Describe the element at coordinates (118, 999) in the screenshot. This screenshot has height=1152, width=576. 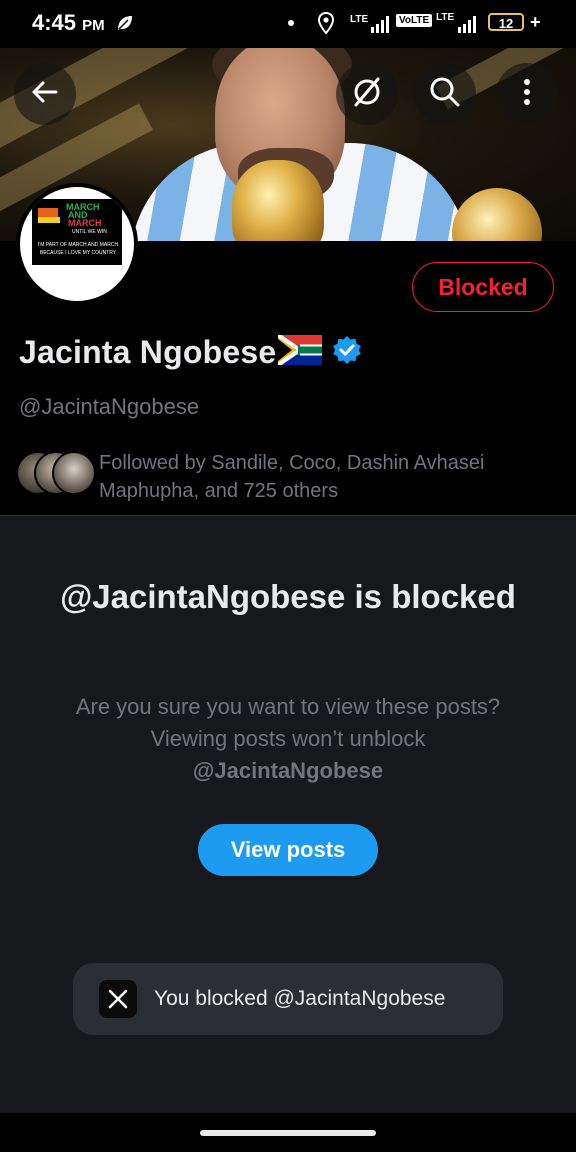
I see `x-logo-icon` at that location.